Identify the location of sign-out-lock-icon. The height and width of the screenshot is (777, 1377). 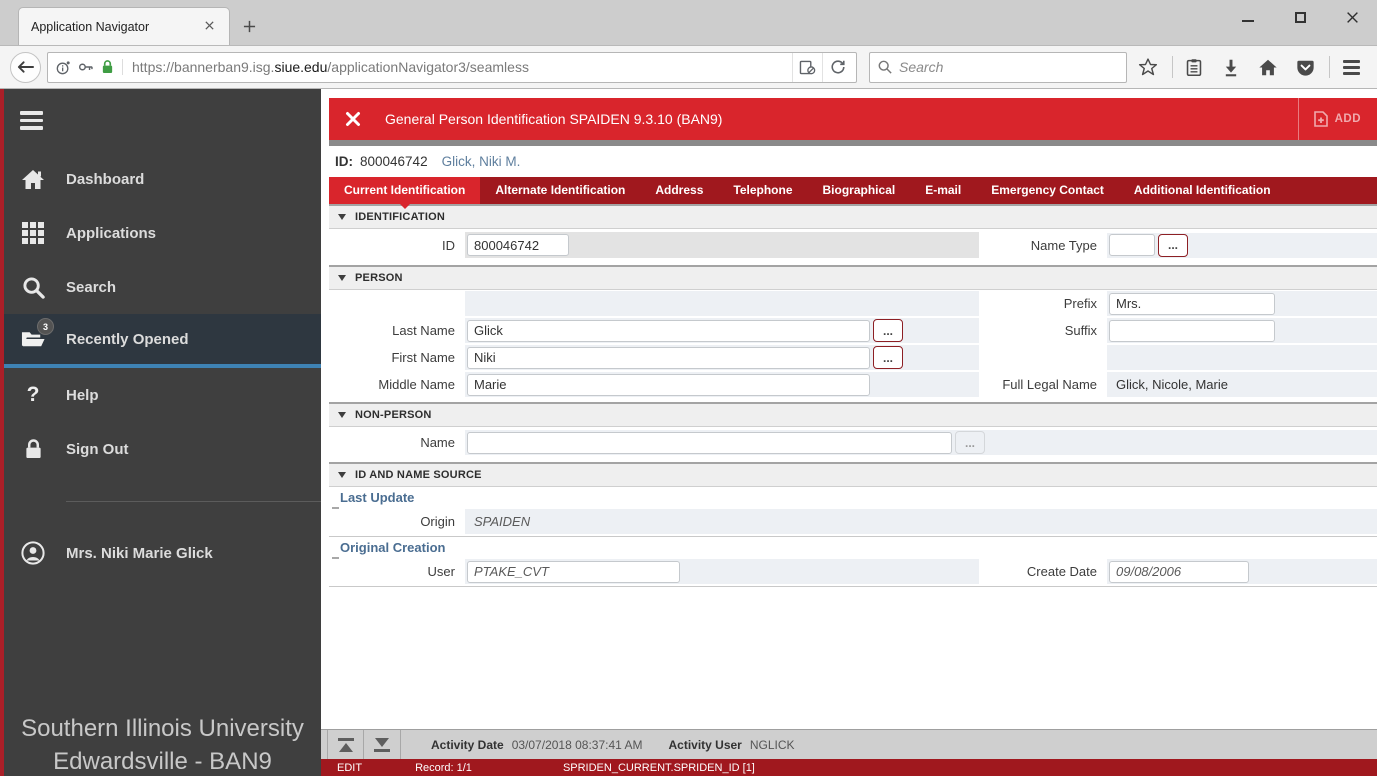
(33, 449).